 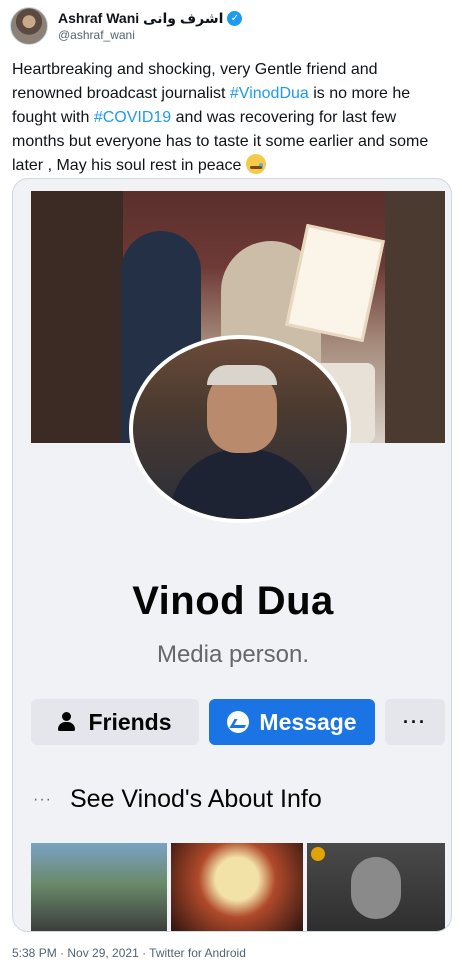 I want to click on photo-thumbnail-family, so click(x=99, y=887).